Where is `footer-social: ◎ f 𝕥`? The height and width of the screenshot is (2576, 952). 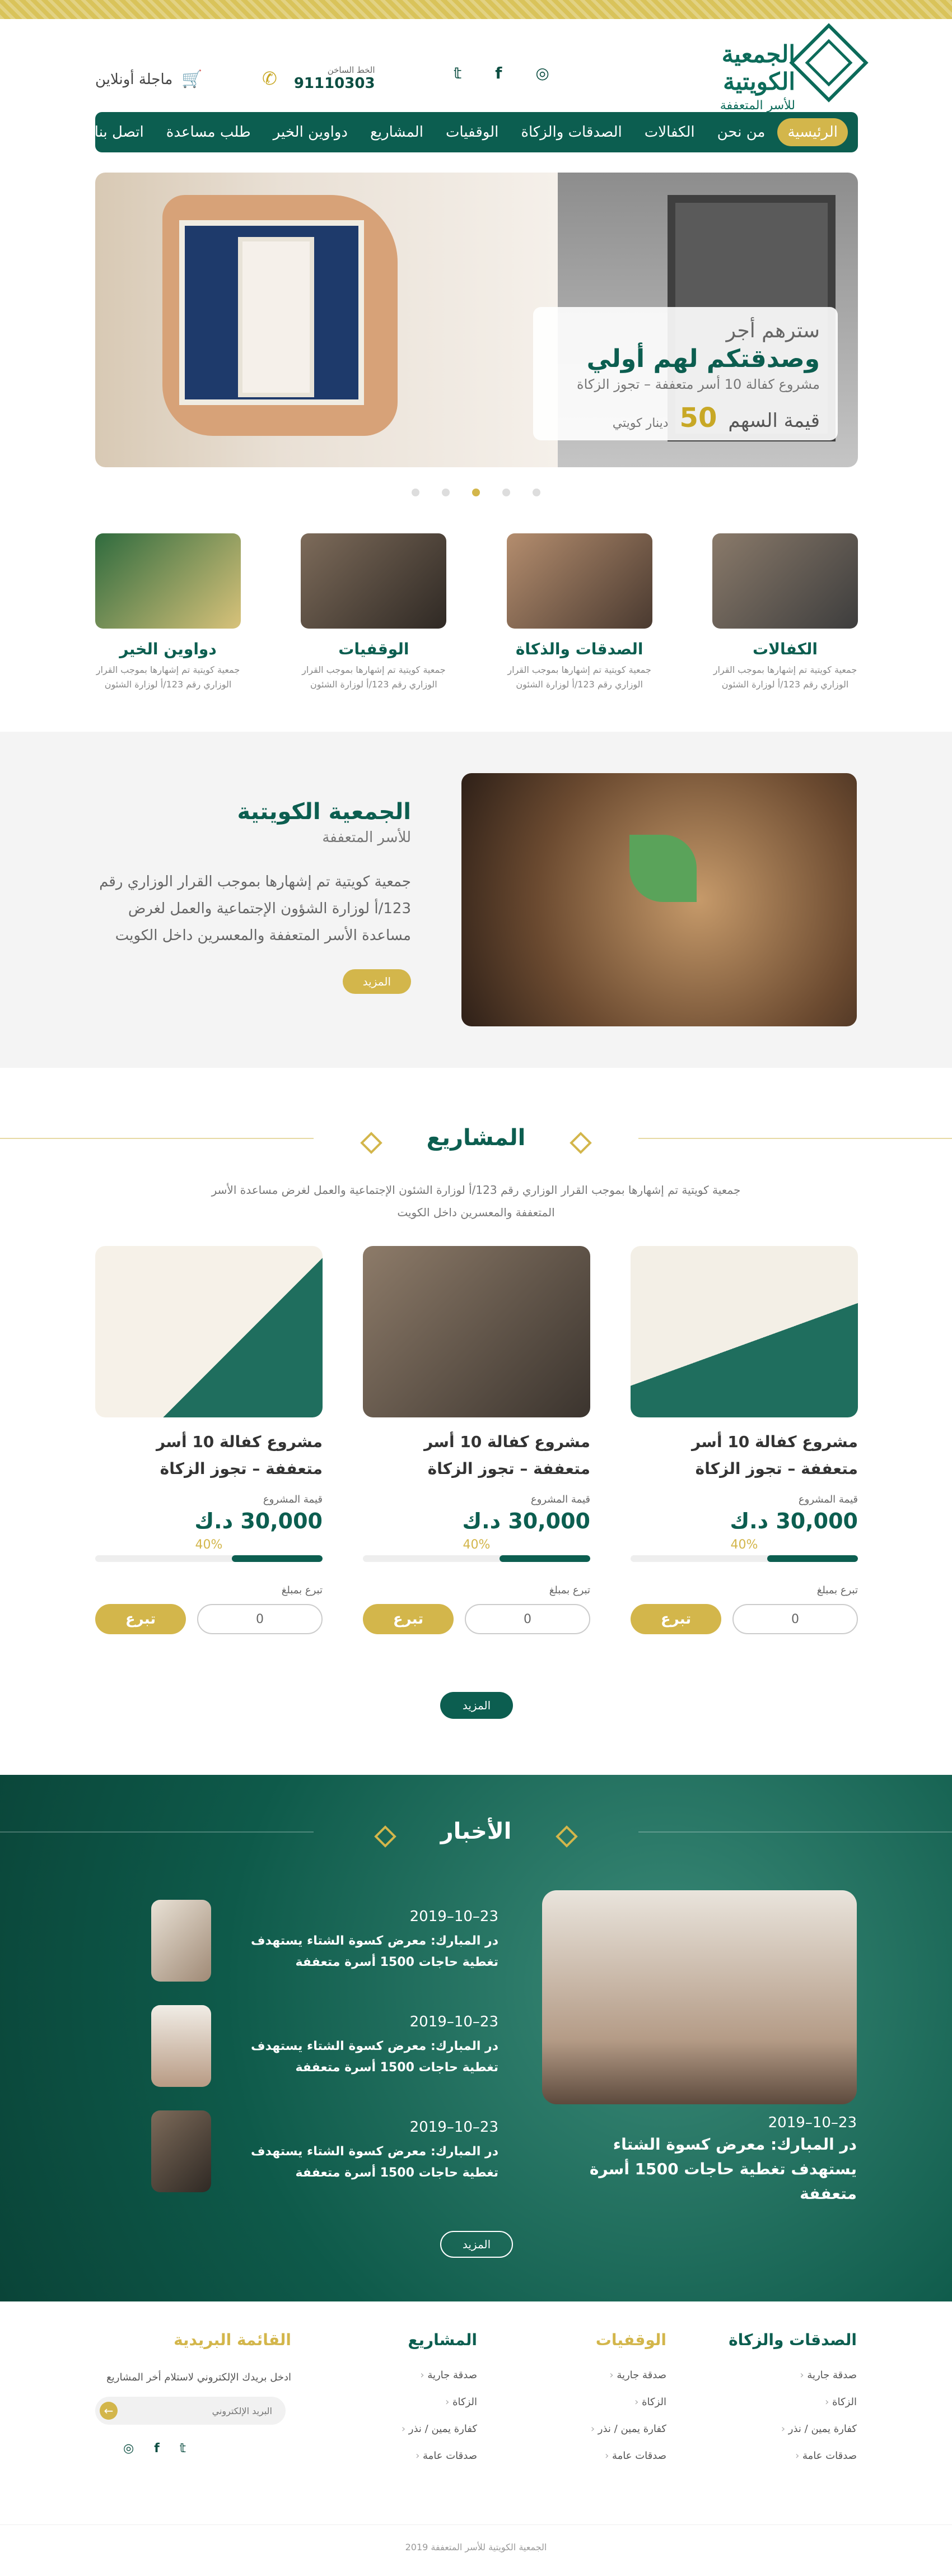
footer-social: ◎ f 𝕥 is located at coordinates (207, 2449).